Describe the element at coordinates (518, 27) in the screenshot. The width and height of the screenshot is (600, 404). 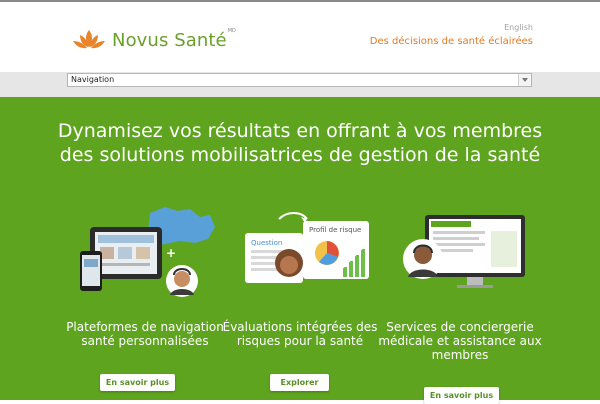
I see `language-link: English` at that location.